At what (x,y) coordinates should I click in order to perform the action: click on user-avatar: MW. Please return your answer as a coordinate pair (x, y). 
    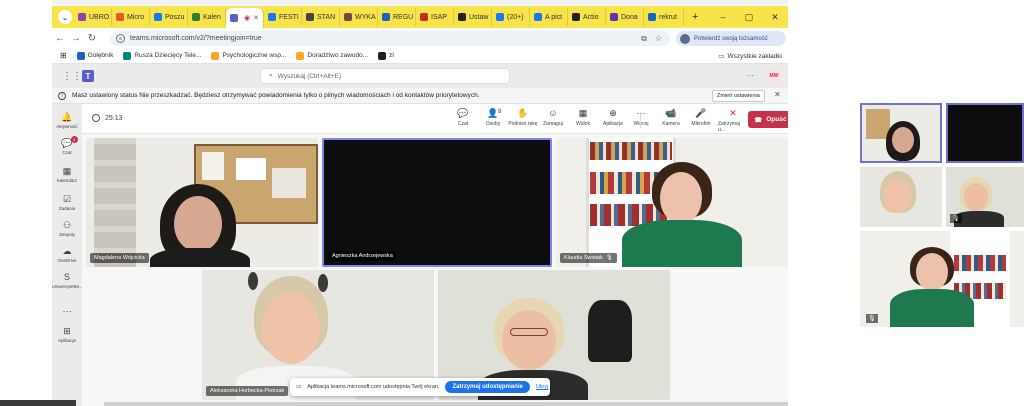
    Looking at the image, I should click on (774, 76).